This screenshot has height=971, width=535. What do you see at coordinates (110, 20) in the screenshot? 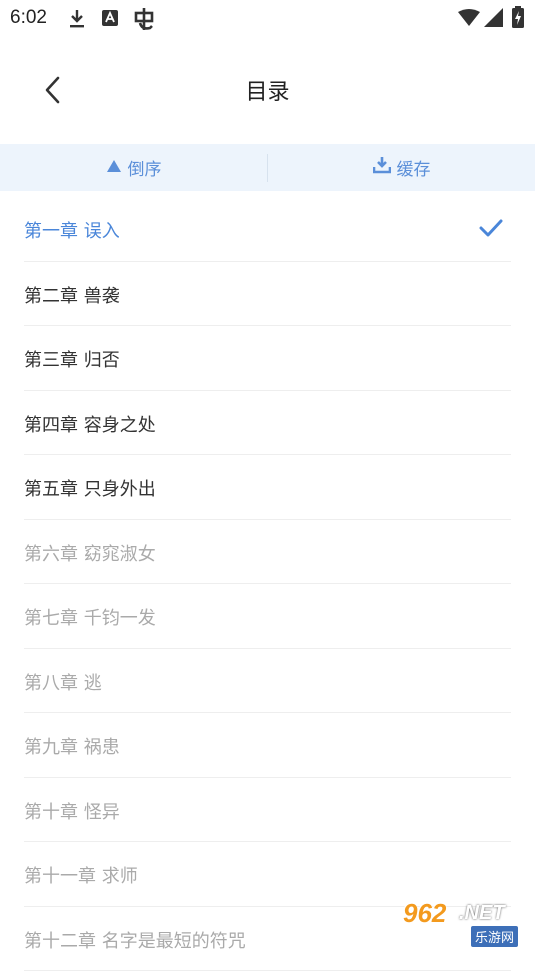
I see `a-badge-icon` at bounding box center [110, 20].